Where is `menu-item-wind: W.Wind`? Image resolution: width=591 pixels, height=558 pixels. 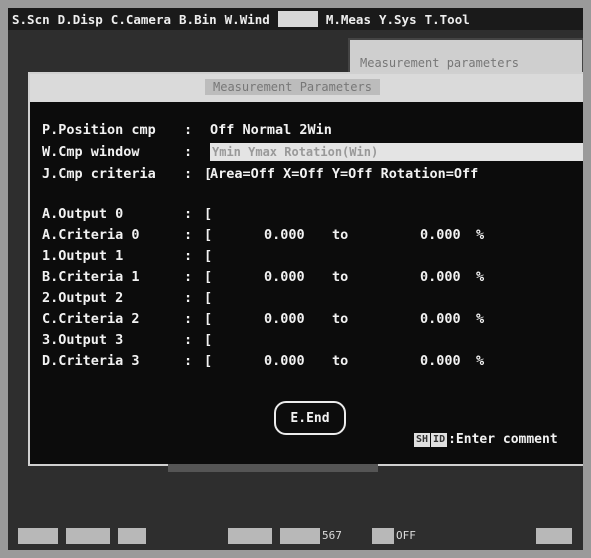
menu-item-wind: W.Wind is located at coordinates (247, 19).